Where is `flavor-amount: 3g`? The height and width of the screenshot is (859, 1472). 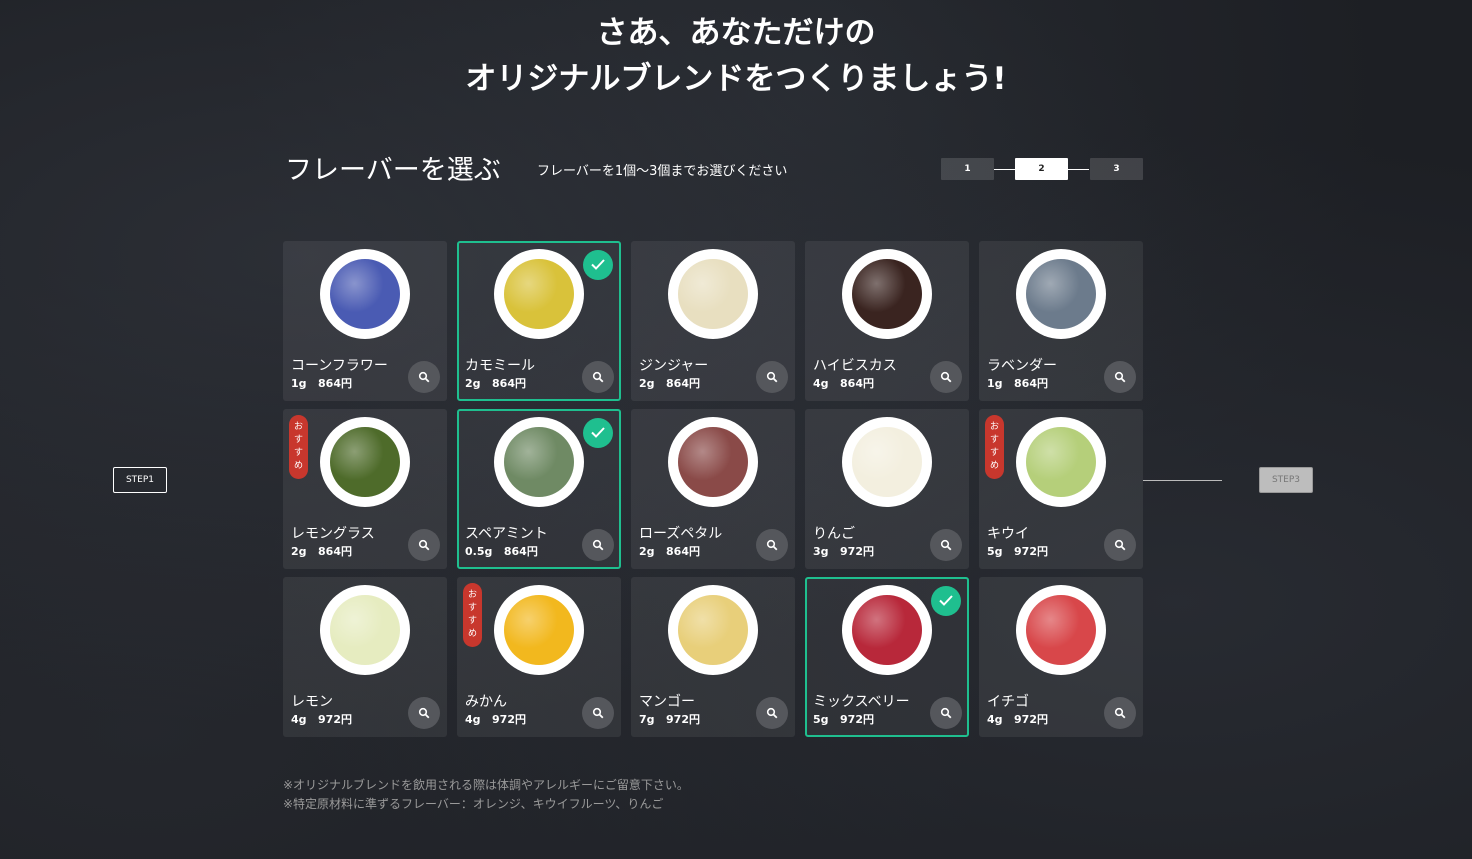 flavor-amount: 3g is located at coordinates (821, 551).